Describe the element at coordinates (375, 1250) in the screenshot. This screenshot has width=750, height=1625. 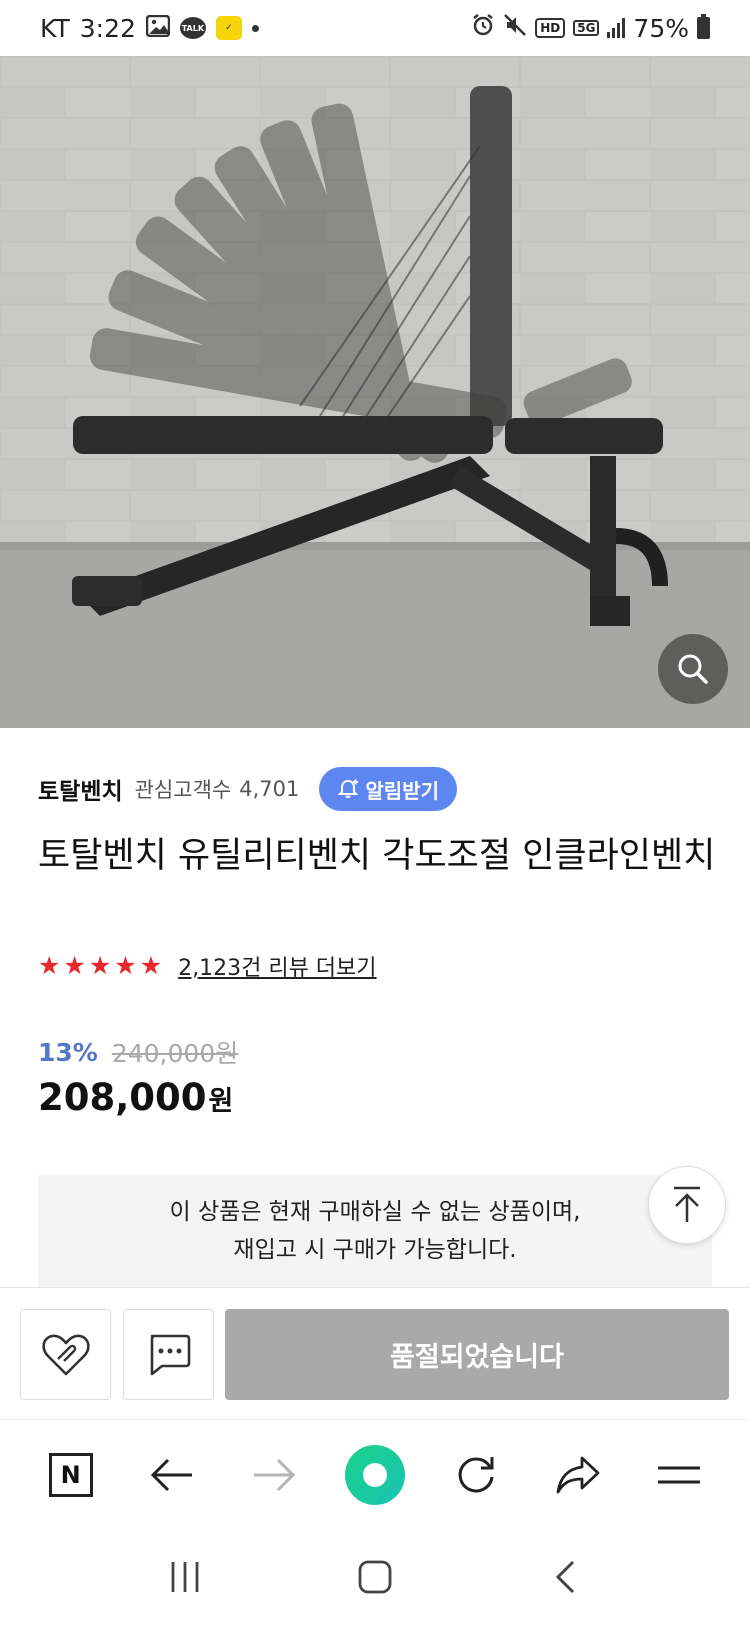
I see `notice-line-2: 재입고 시 구매가 가능합니다.` at that location.